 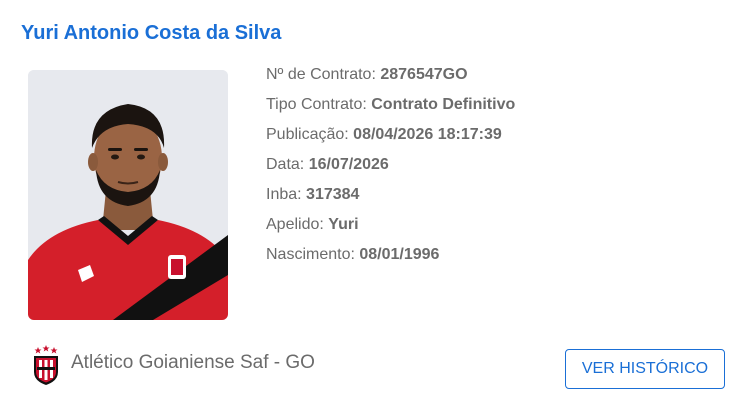 I want to click on club-crest-icon, so click(x=46, y=365).